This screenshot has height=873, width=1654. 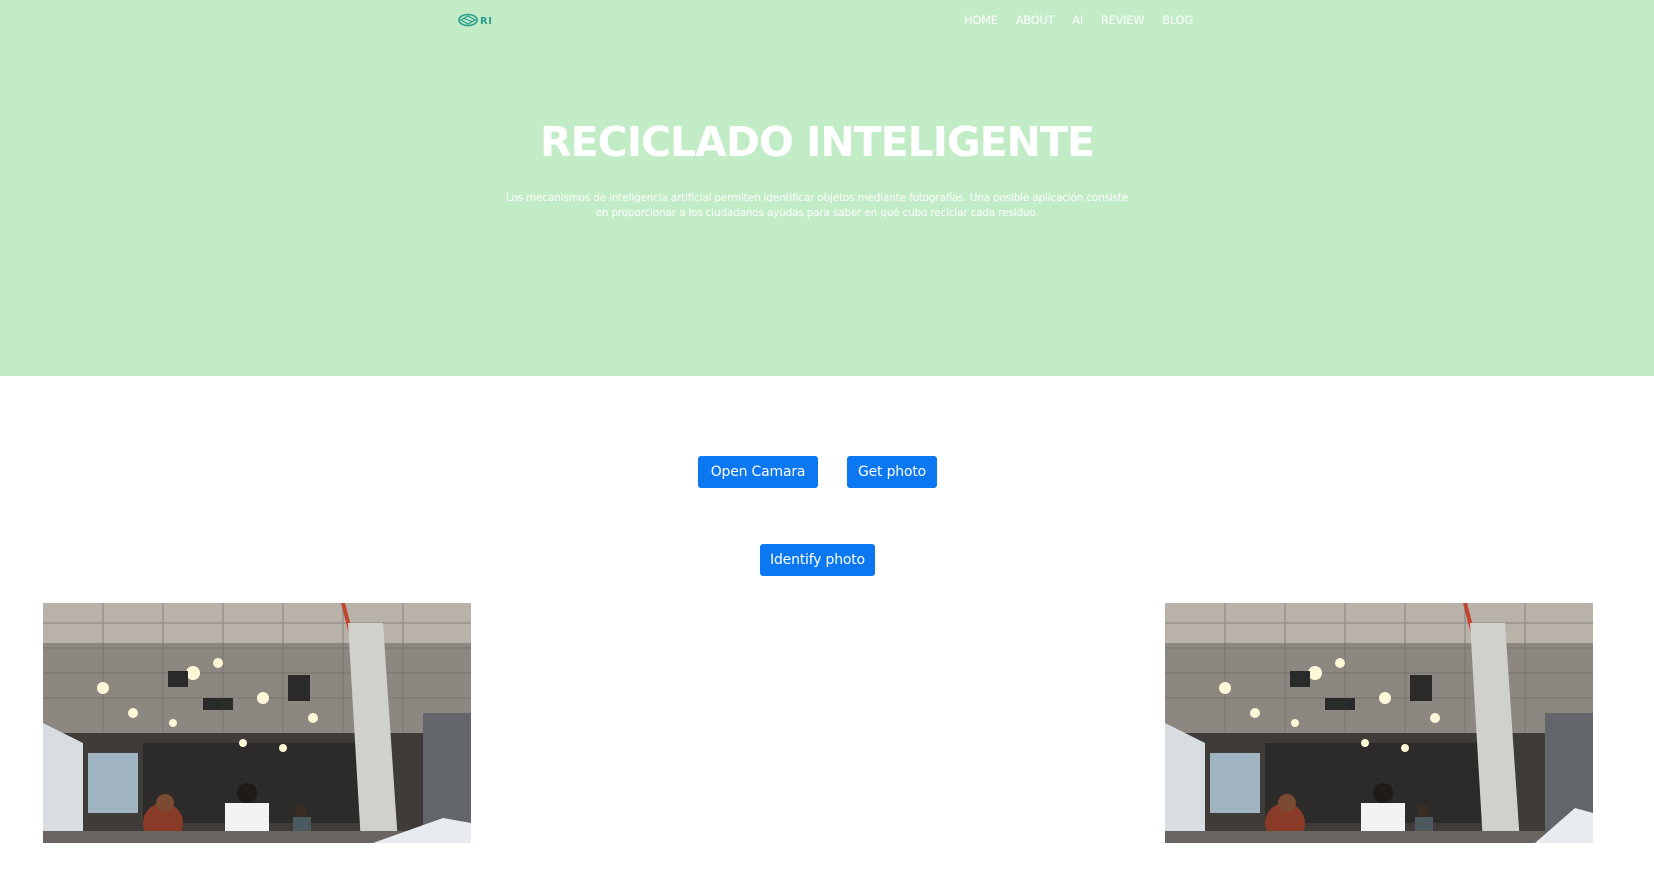 I want to click on nav-item-blog: BLOG, so click(x=1177, y=20).